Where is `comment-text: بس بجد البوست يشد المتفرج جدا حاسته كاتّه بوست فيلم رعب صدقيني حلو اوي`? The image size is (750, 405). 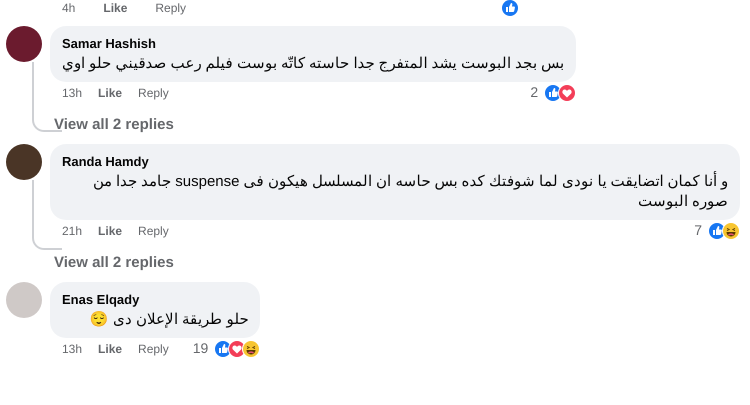
comment-text: بس بجد البوست يشد المتفرج جدا حاسته كاتّه بوست فيلم رعب صدقيني حلو اوي is located at coordinates (313, 64).